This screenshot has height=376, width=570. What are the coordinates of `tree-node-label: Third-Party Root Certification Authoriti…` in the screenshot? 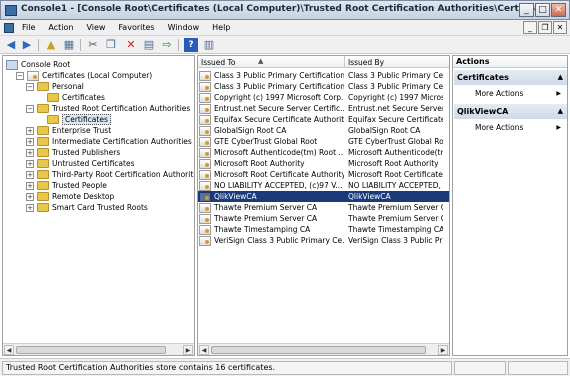 It's located at (123, 174).